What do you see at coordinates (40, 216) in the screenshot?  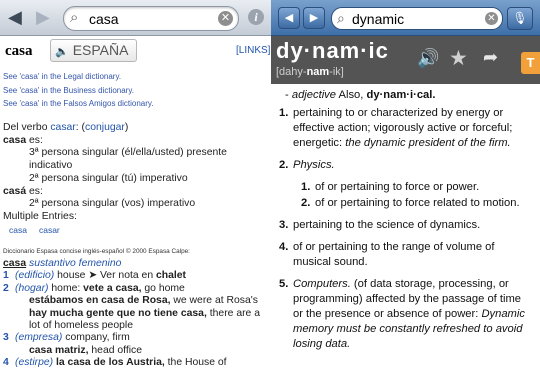 I see `multiple-entries-label: Multiple Entries:` at bounding box center [40, 216].